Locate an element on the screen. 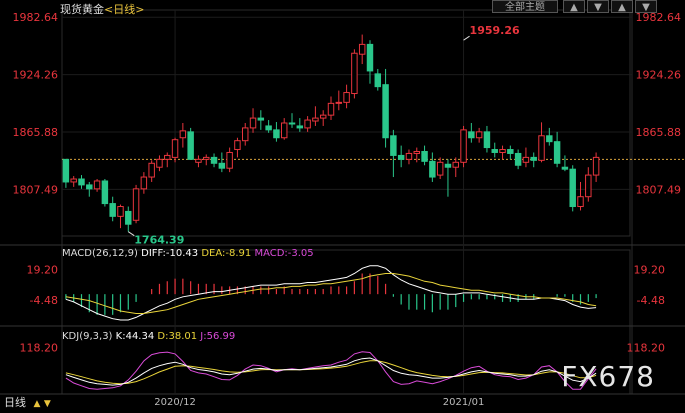 The height and width of the screenshot is (413, 685). instrument-name: 现货黄金 is located at coordinates (82, 9).